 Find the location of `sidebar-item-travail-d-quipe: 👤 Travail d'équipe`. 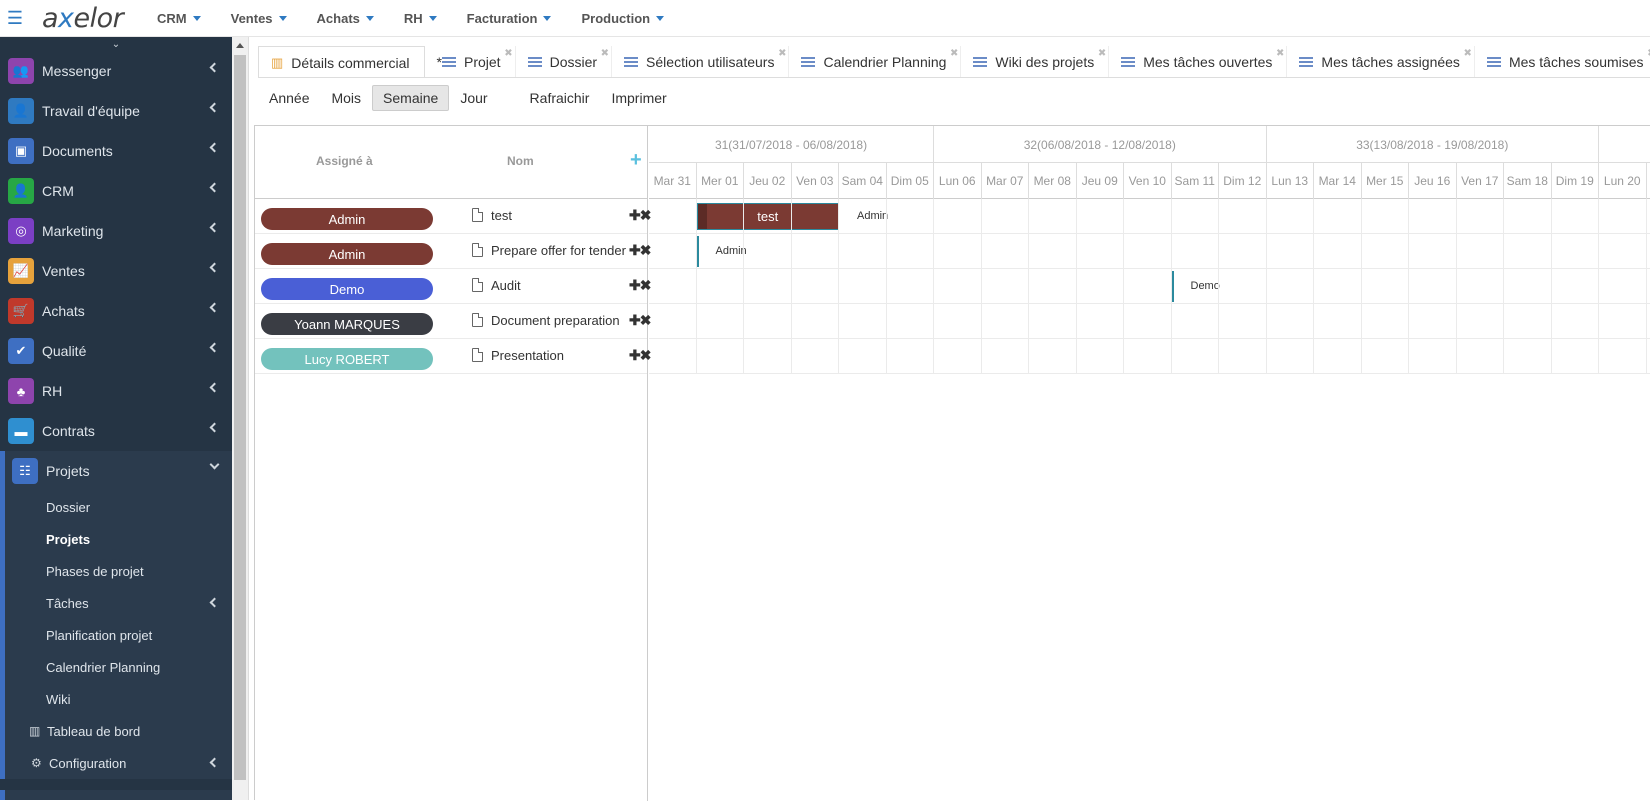

sidebar-item-travail-d-quipe: 👤 Travail d'équipe is located at coordinates (116, 111).